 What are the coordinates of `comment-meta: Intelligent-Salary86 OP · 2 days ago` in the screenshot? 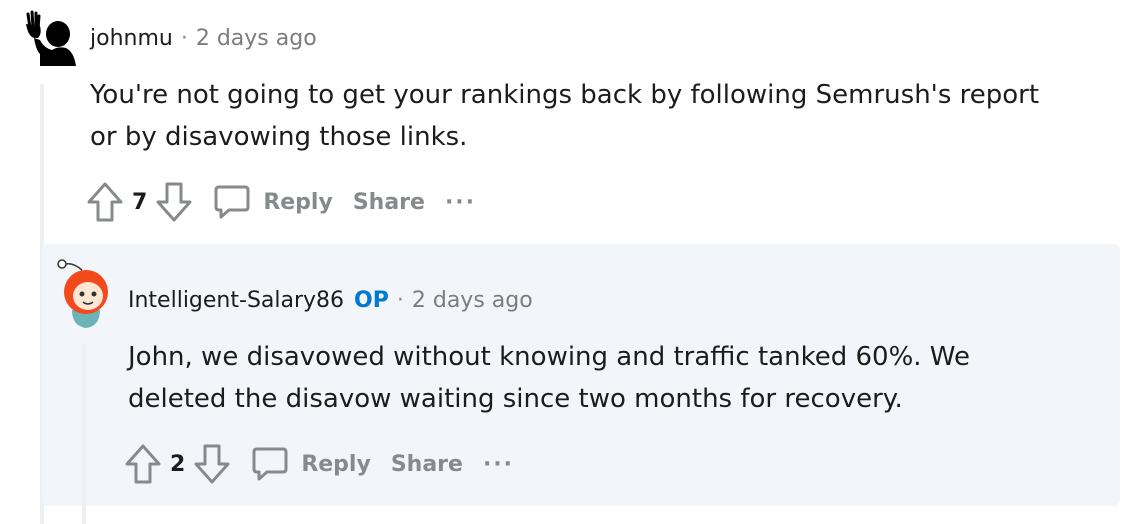 It's located at (330, 300).